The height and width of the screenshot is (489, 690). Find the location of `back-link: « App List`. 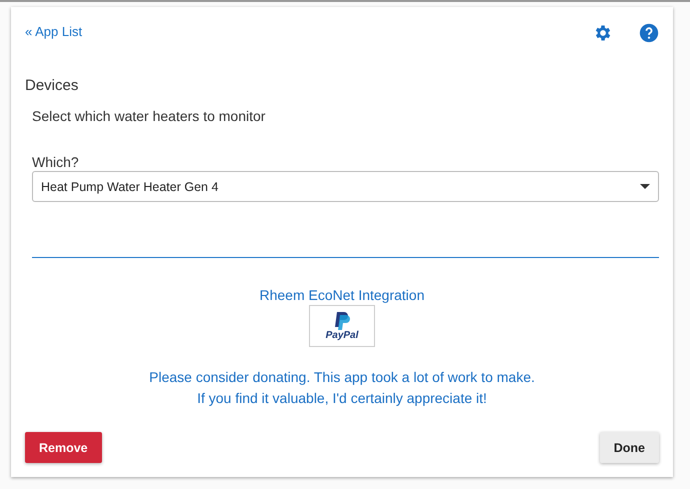

back-link: « App List is located at coordinates (53, 31).